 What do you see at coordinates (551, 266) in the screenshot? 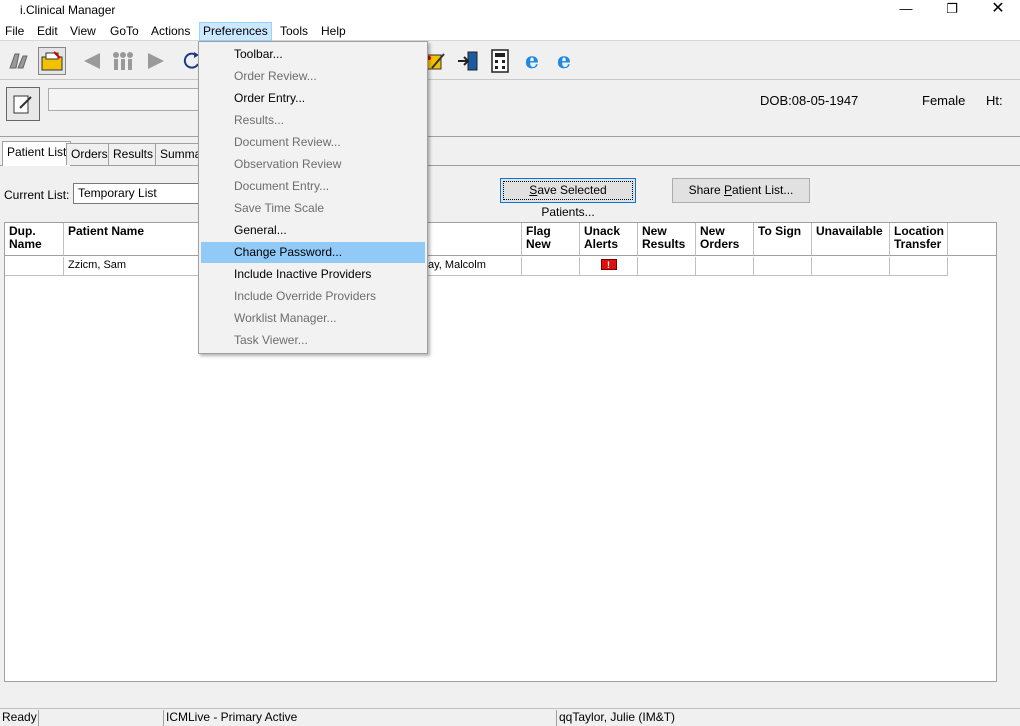
I see `cell-flag-new` at bounding box center [551, 266].